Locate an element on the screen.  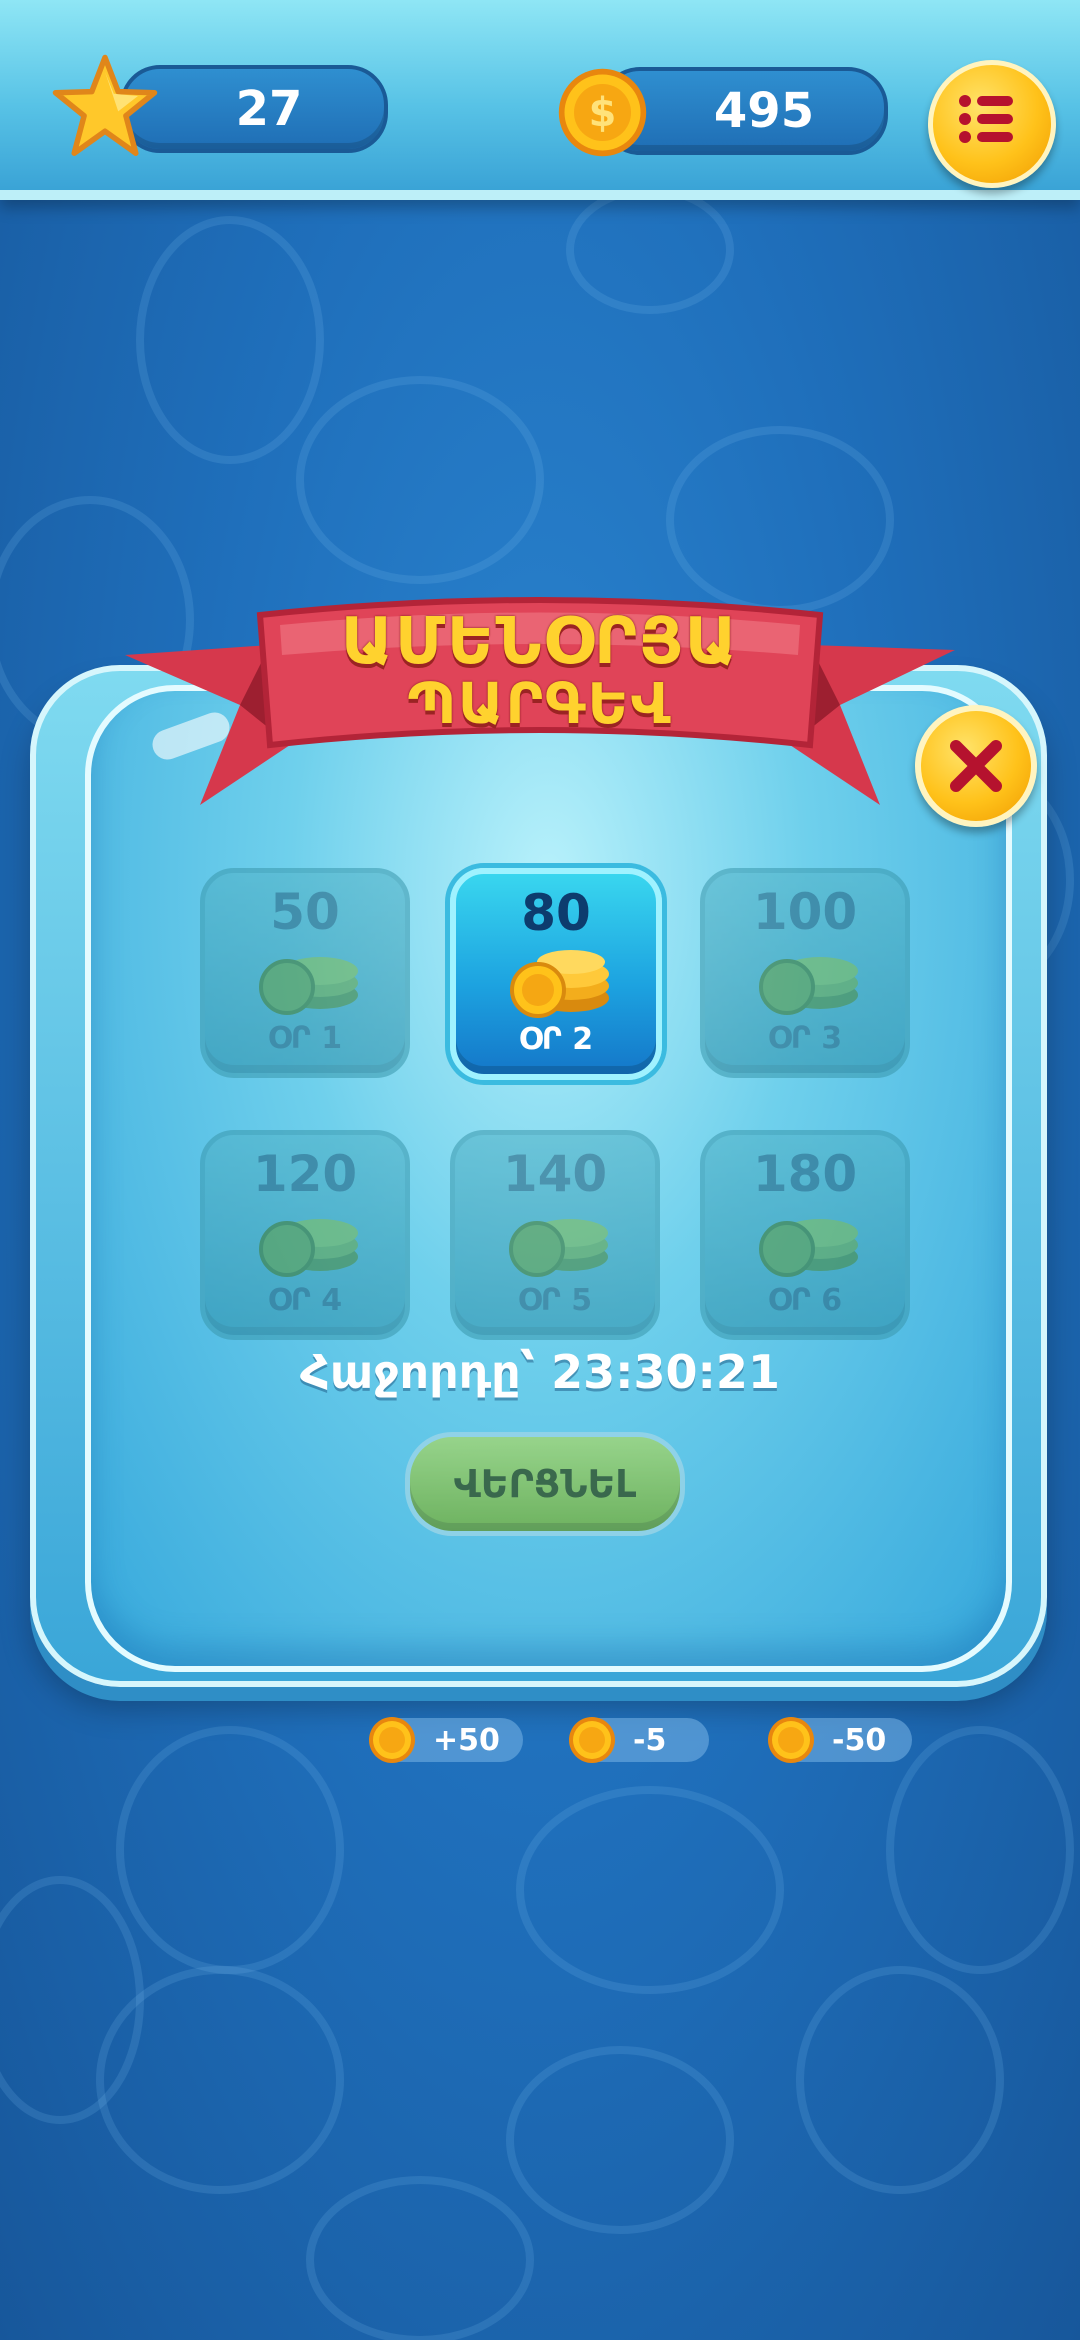
close-button is located at coordinates (976, 766).